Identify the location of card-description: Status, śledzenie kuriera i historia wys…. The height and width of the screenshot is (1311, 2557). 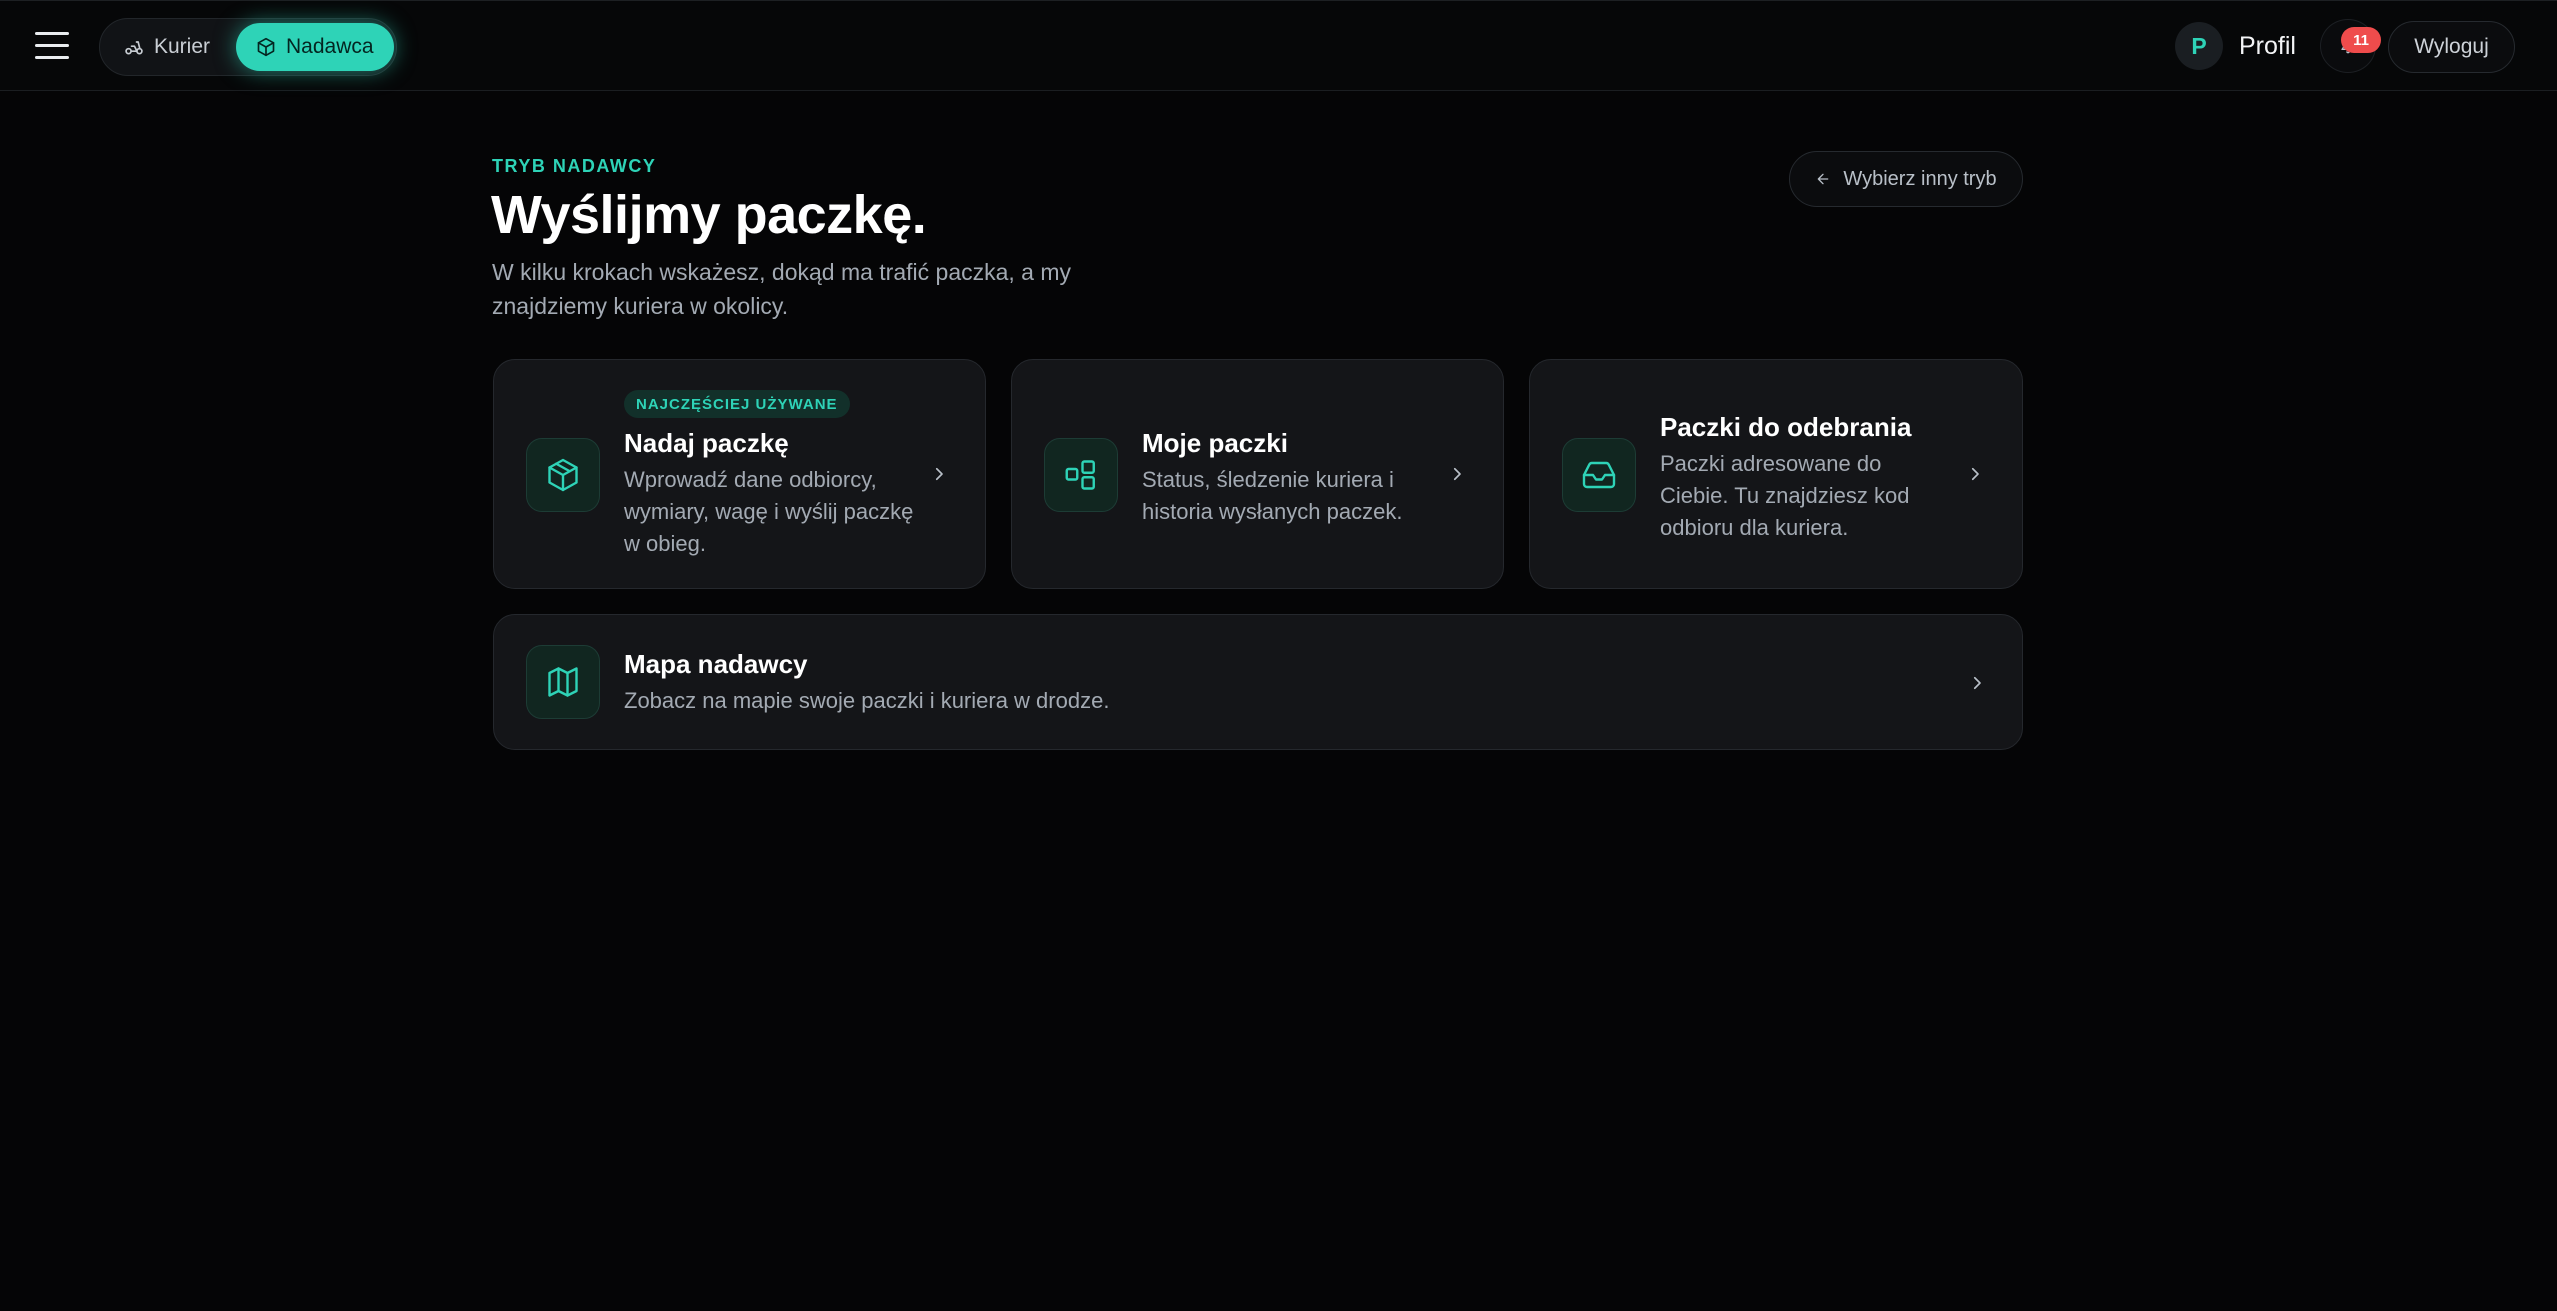
(1272, 495).